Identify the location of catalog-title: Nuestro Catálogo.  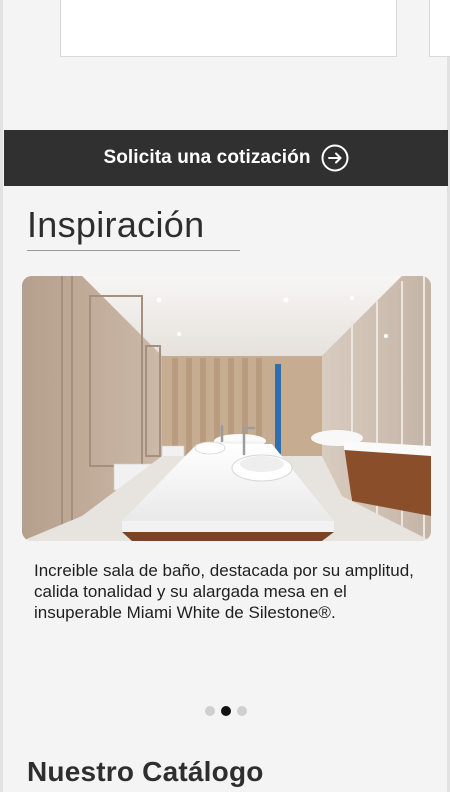
(145, 771).